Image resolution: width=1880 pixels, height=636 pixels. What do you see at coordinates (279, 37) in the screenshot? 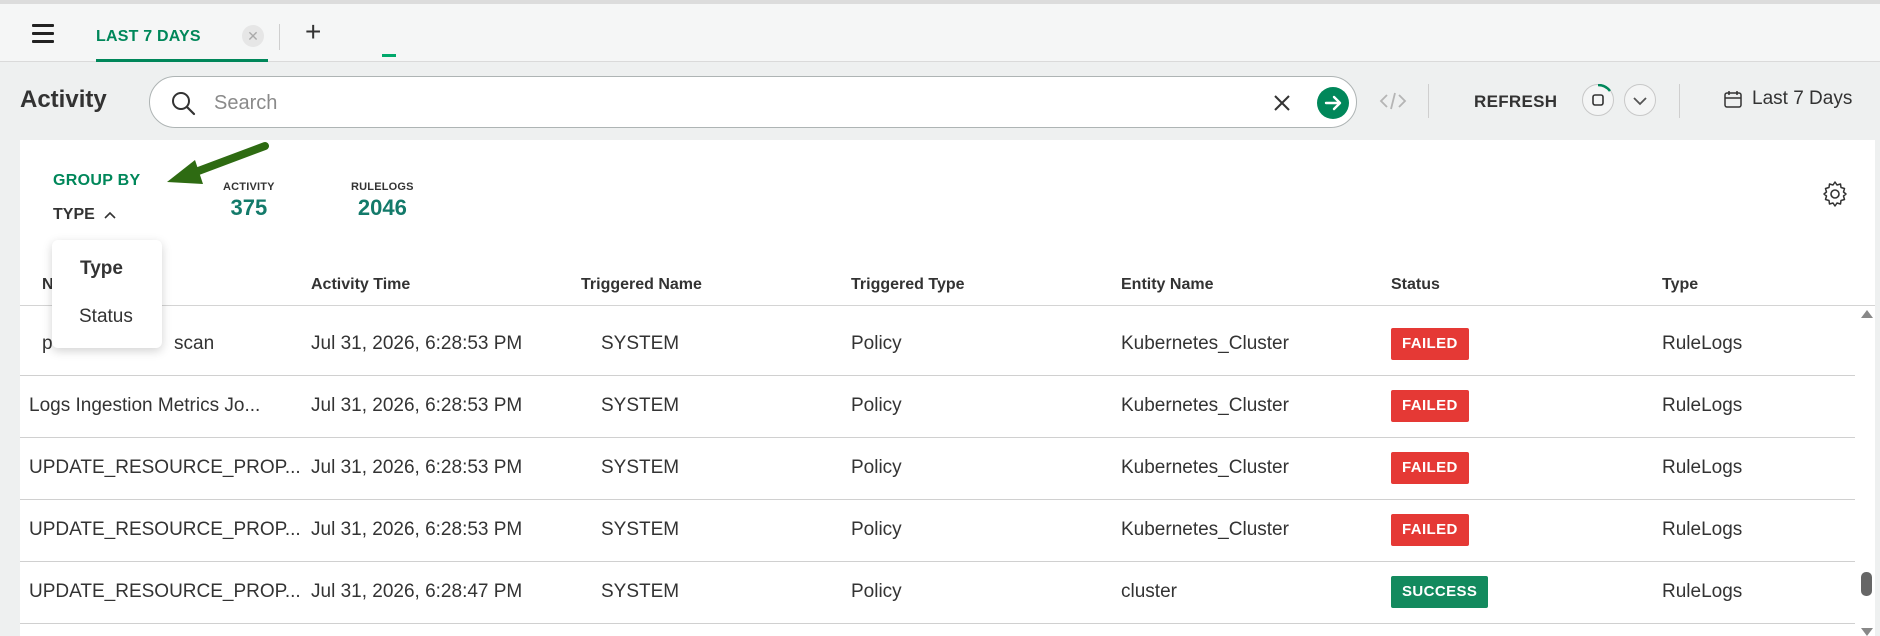
I see `tab-divider` at bounding box center [279, 37].